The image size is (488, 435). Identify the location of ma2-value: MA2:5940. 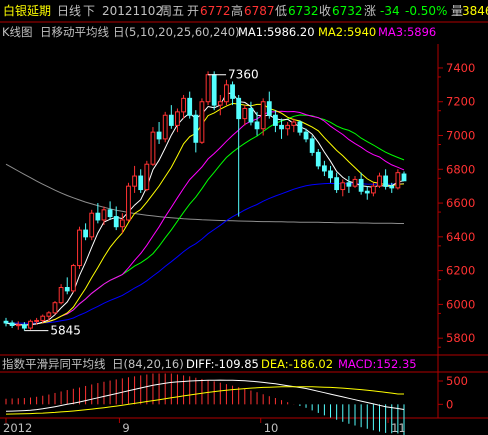
(347, 32).